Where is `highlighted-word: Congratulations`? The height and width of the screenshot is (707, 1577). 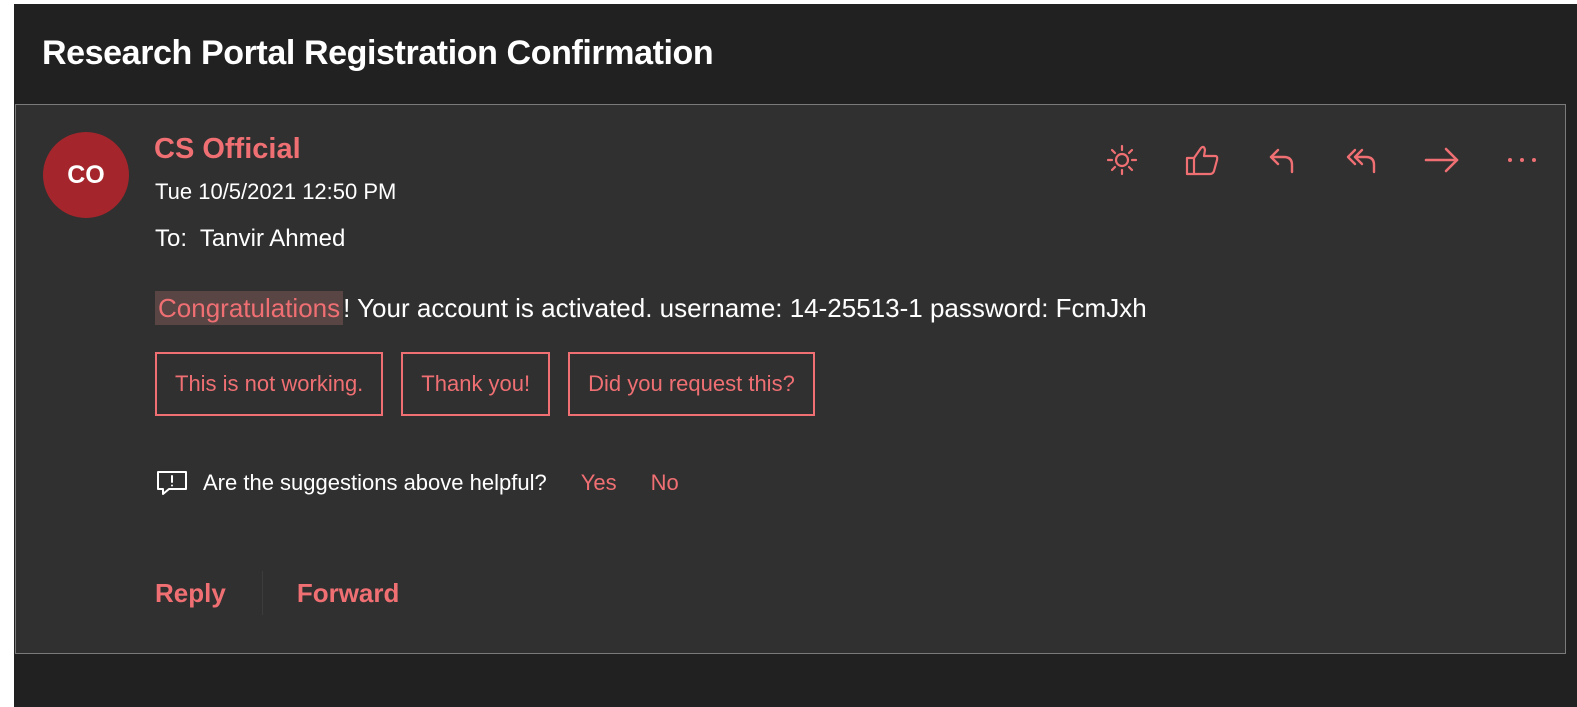
highlighted-word: Congratulations is located at coordinates (249, 308).